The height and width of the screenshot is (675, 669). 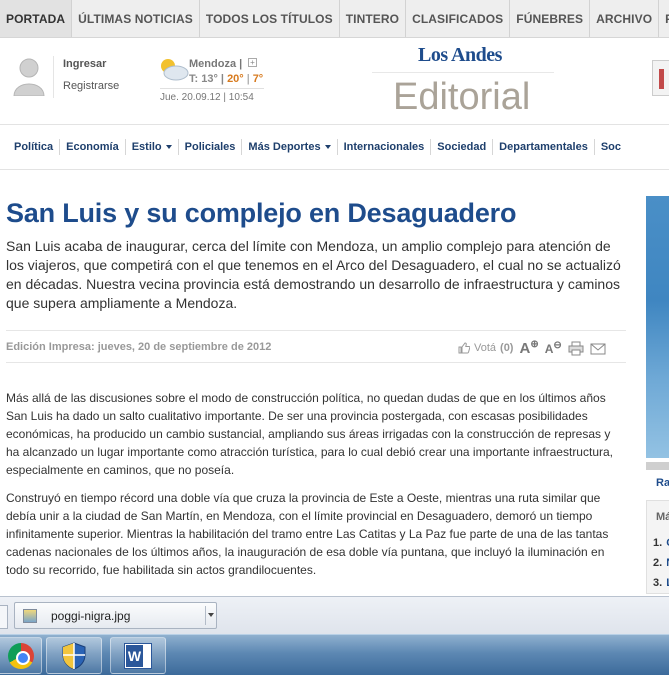 What do you see at coordinates (91, 86) in the screenshot?
I see `register-link: Registrarse` at bounding box center [91, 86].